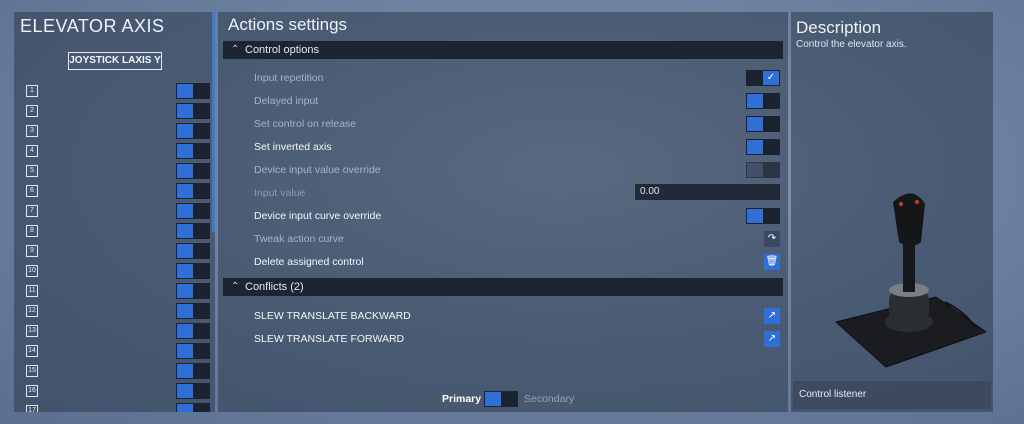 This screenshot has width=1024, height=424. I want to click on binding-row: 15, so click(119, 372).